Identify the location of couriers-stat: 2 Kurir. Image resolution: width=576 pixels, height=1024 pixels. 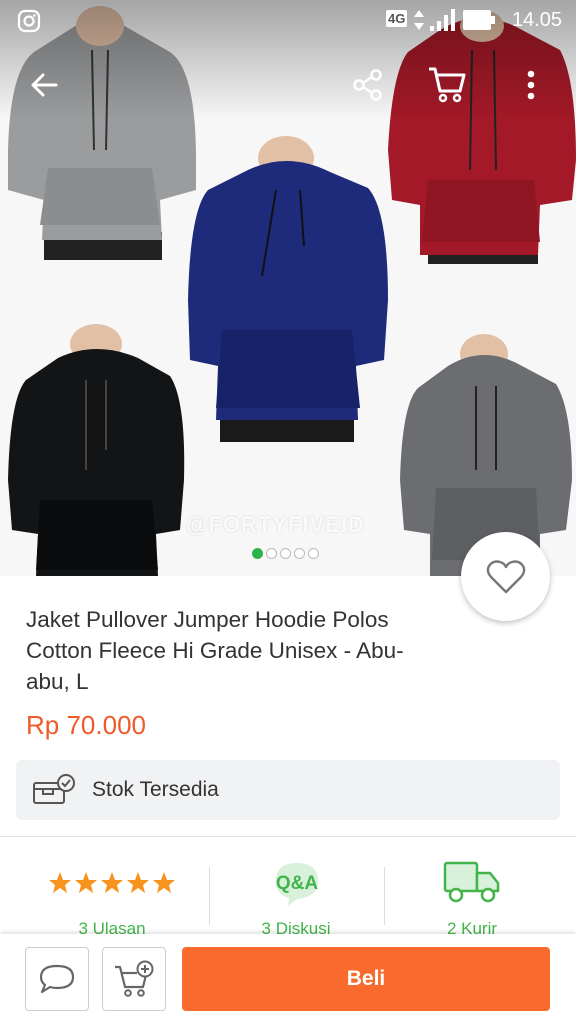
(472, 887).